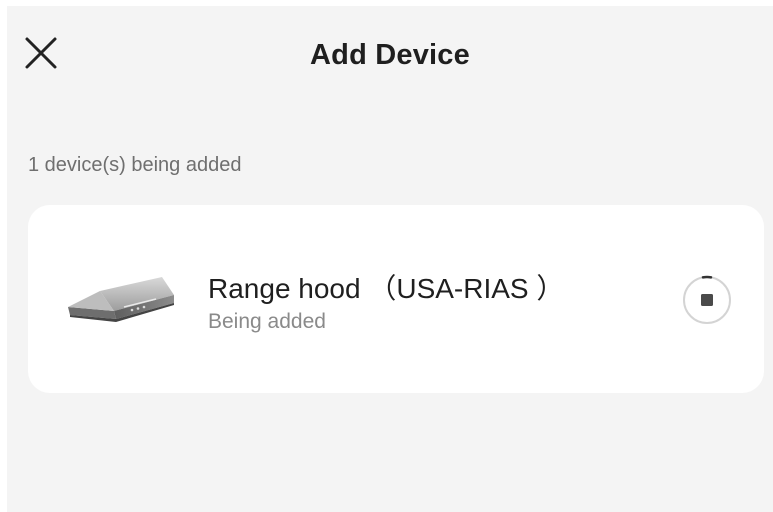 The height and width of the screenshot is (512, 773). Describe the element at coordinates (267, 321) in the screenshot. I see `device-status: Being added` at that location.